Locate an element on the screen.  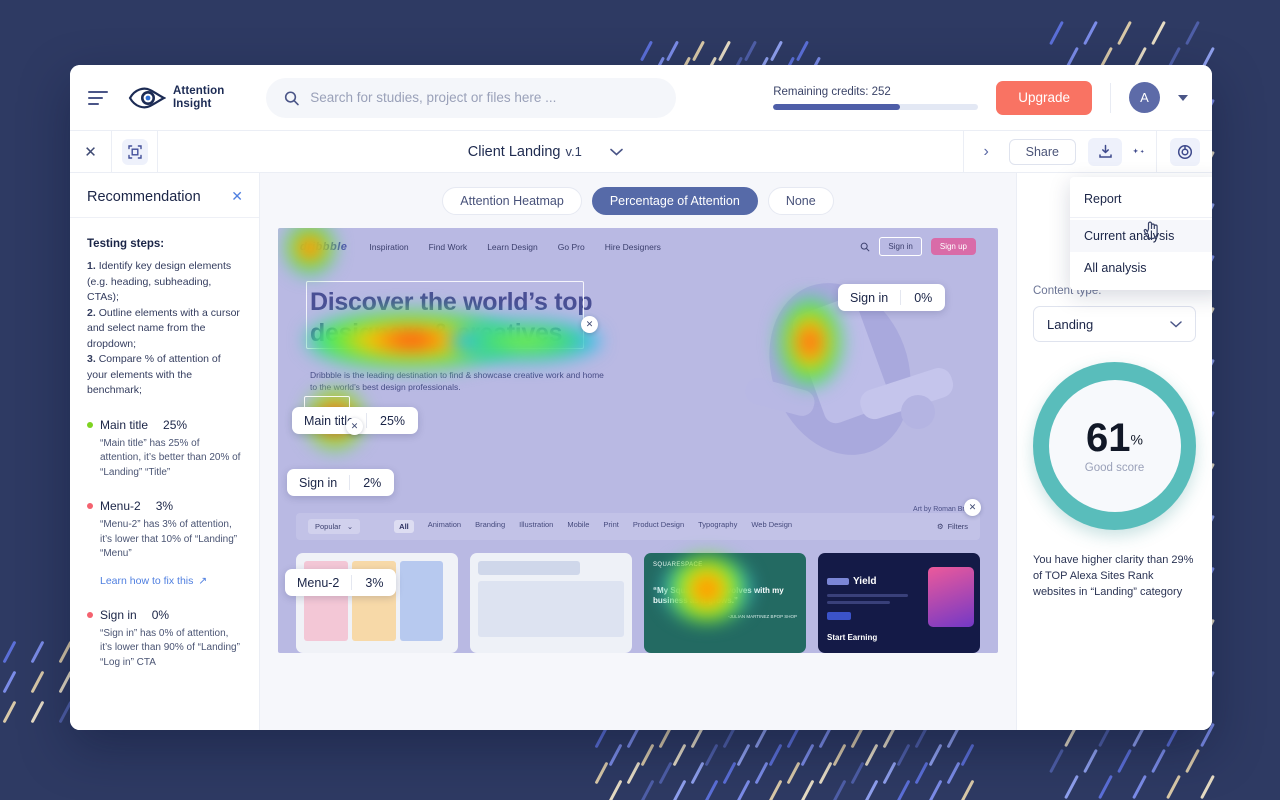
preview-signin-button: Sign in is located at coordinates (900, 246).